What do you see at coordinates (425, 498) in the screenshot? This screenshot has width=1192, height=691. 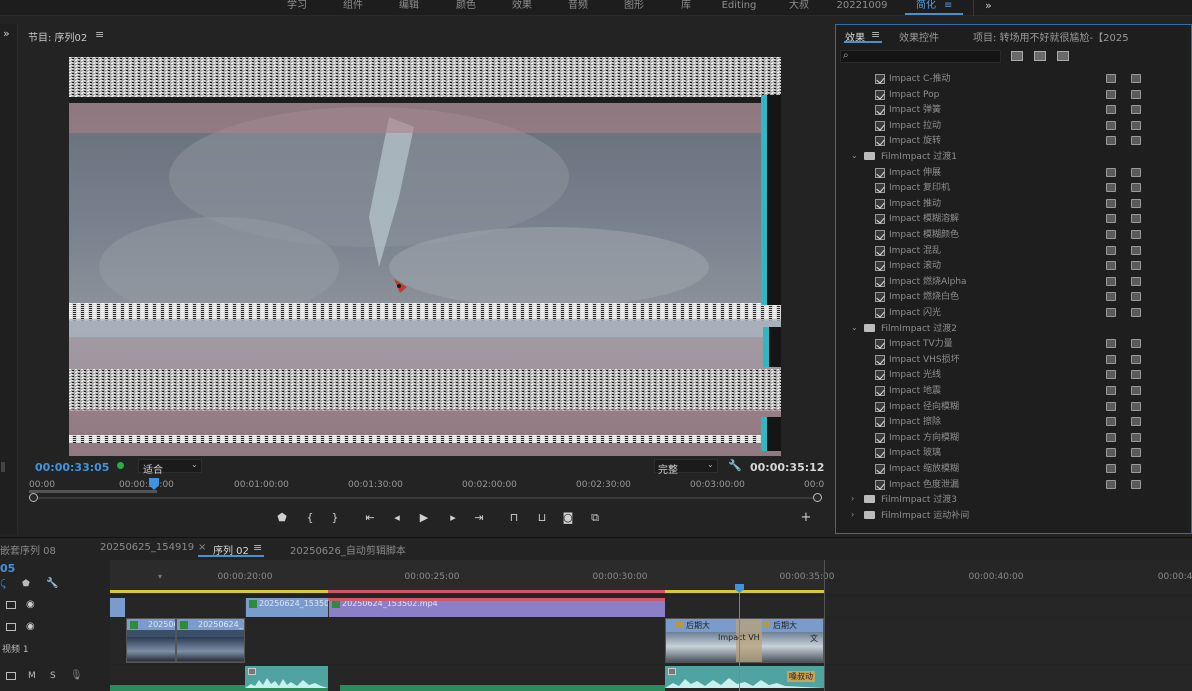 I see `zoom-scroll-bar` at bounding box center [425, 498].